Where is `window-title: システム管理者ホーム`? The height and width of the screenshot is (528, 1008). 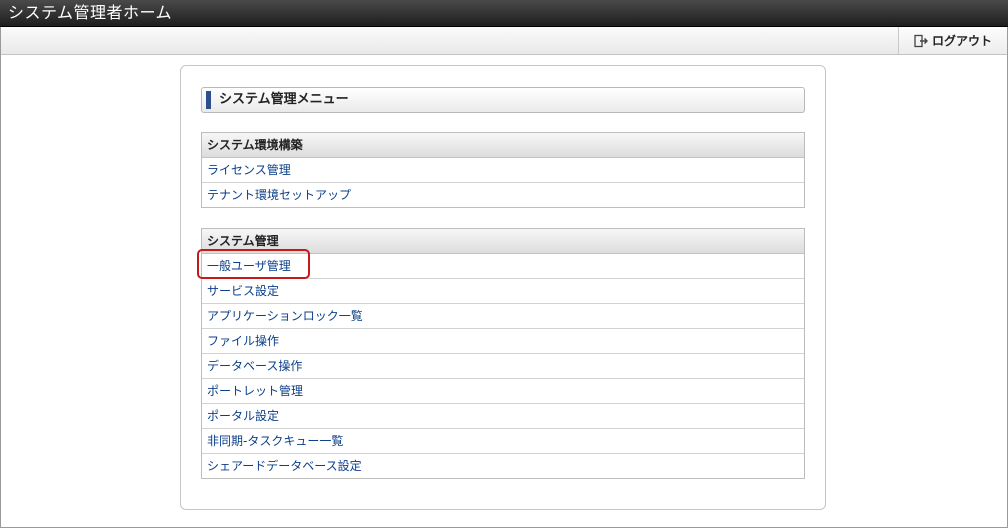 window-title: システム管理者ホーム is located at coordinates (90, 12).